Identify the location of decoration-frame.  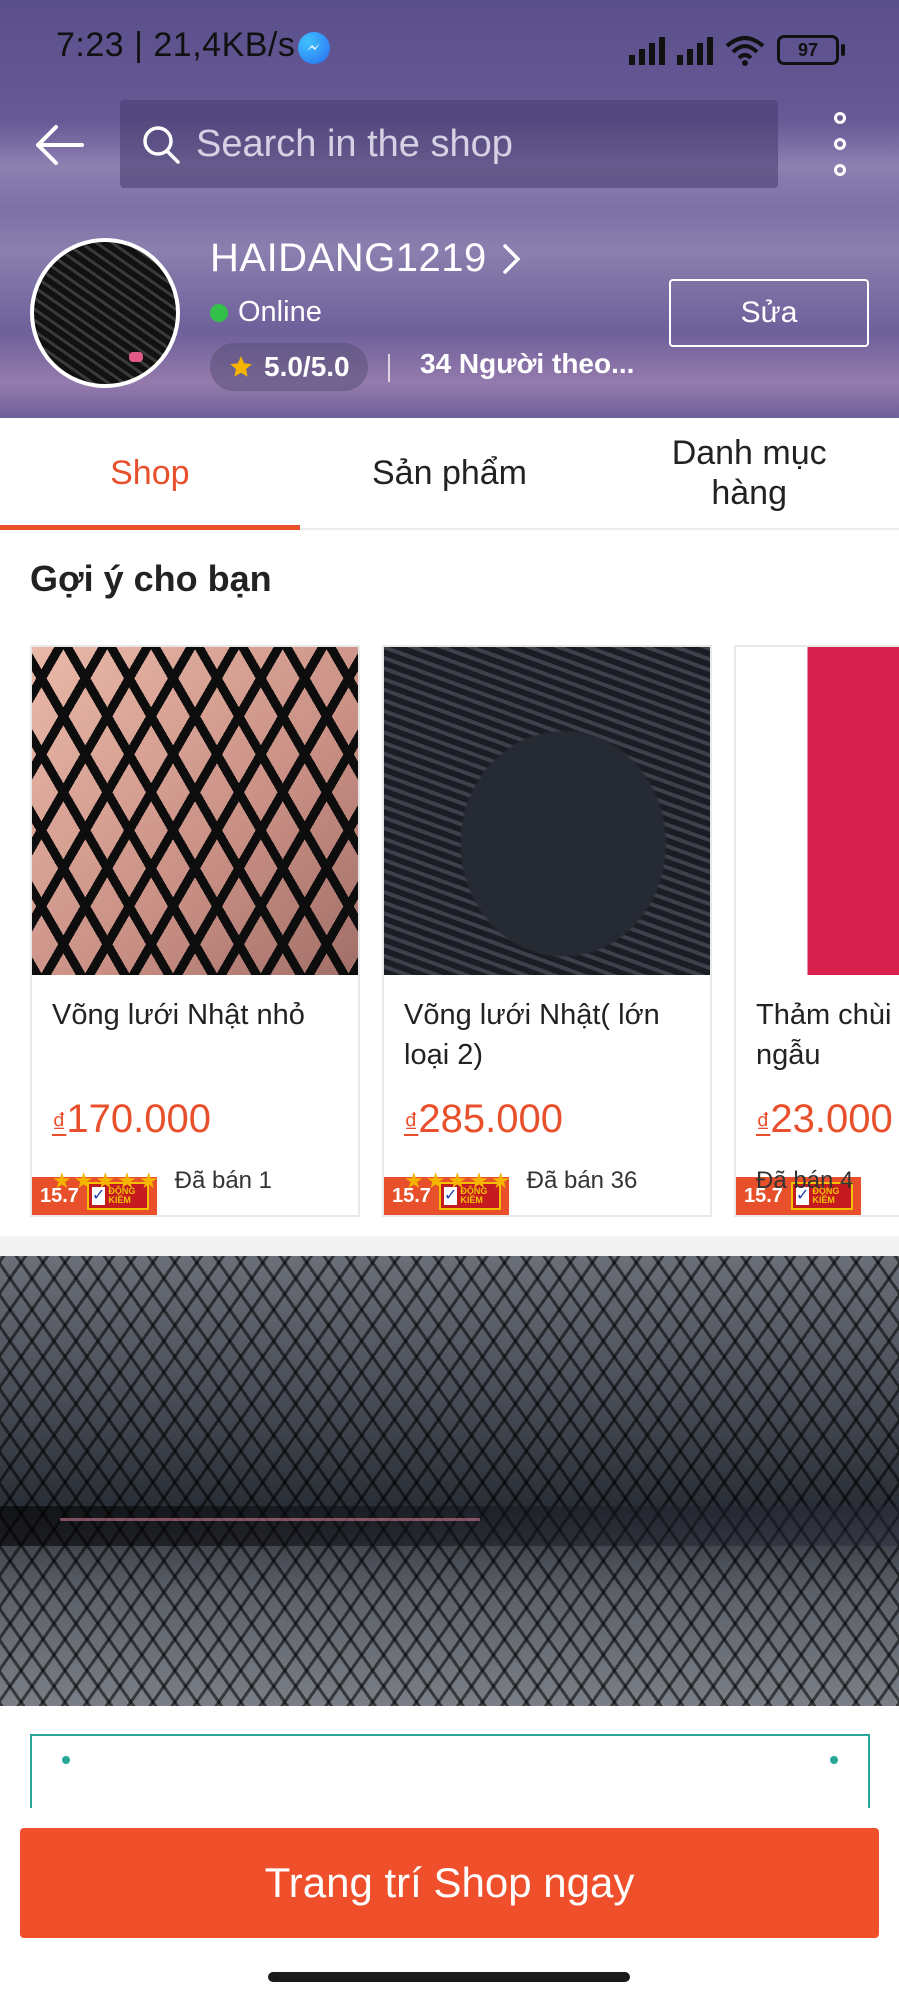
(450, 1771).